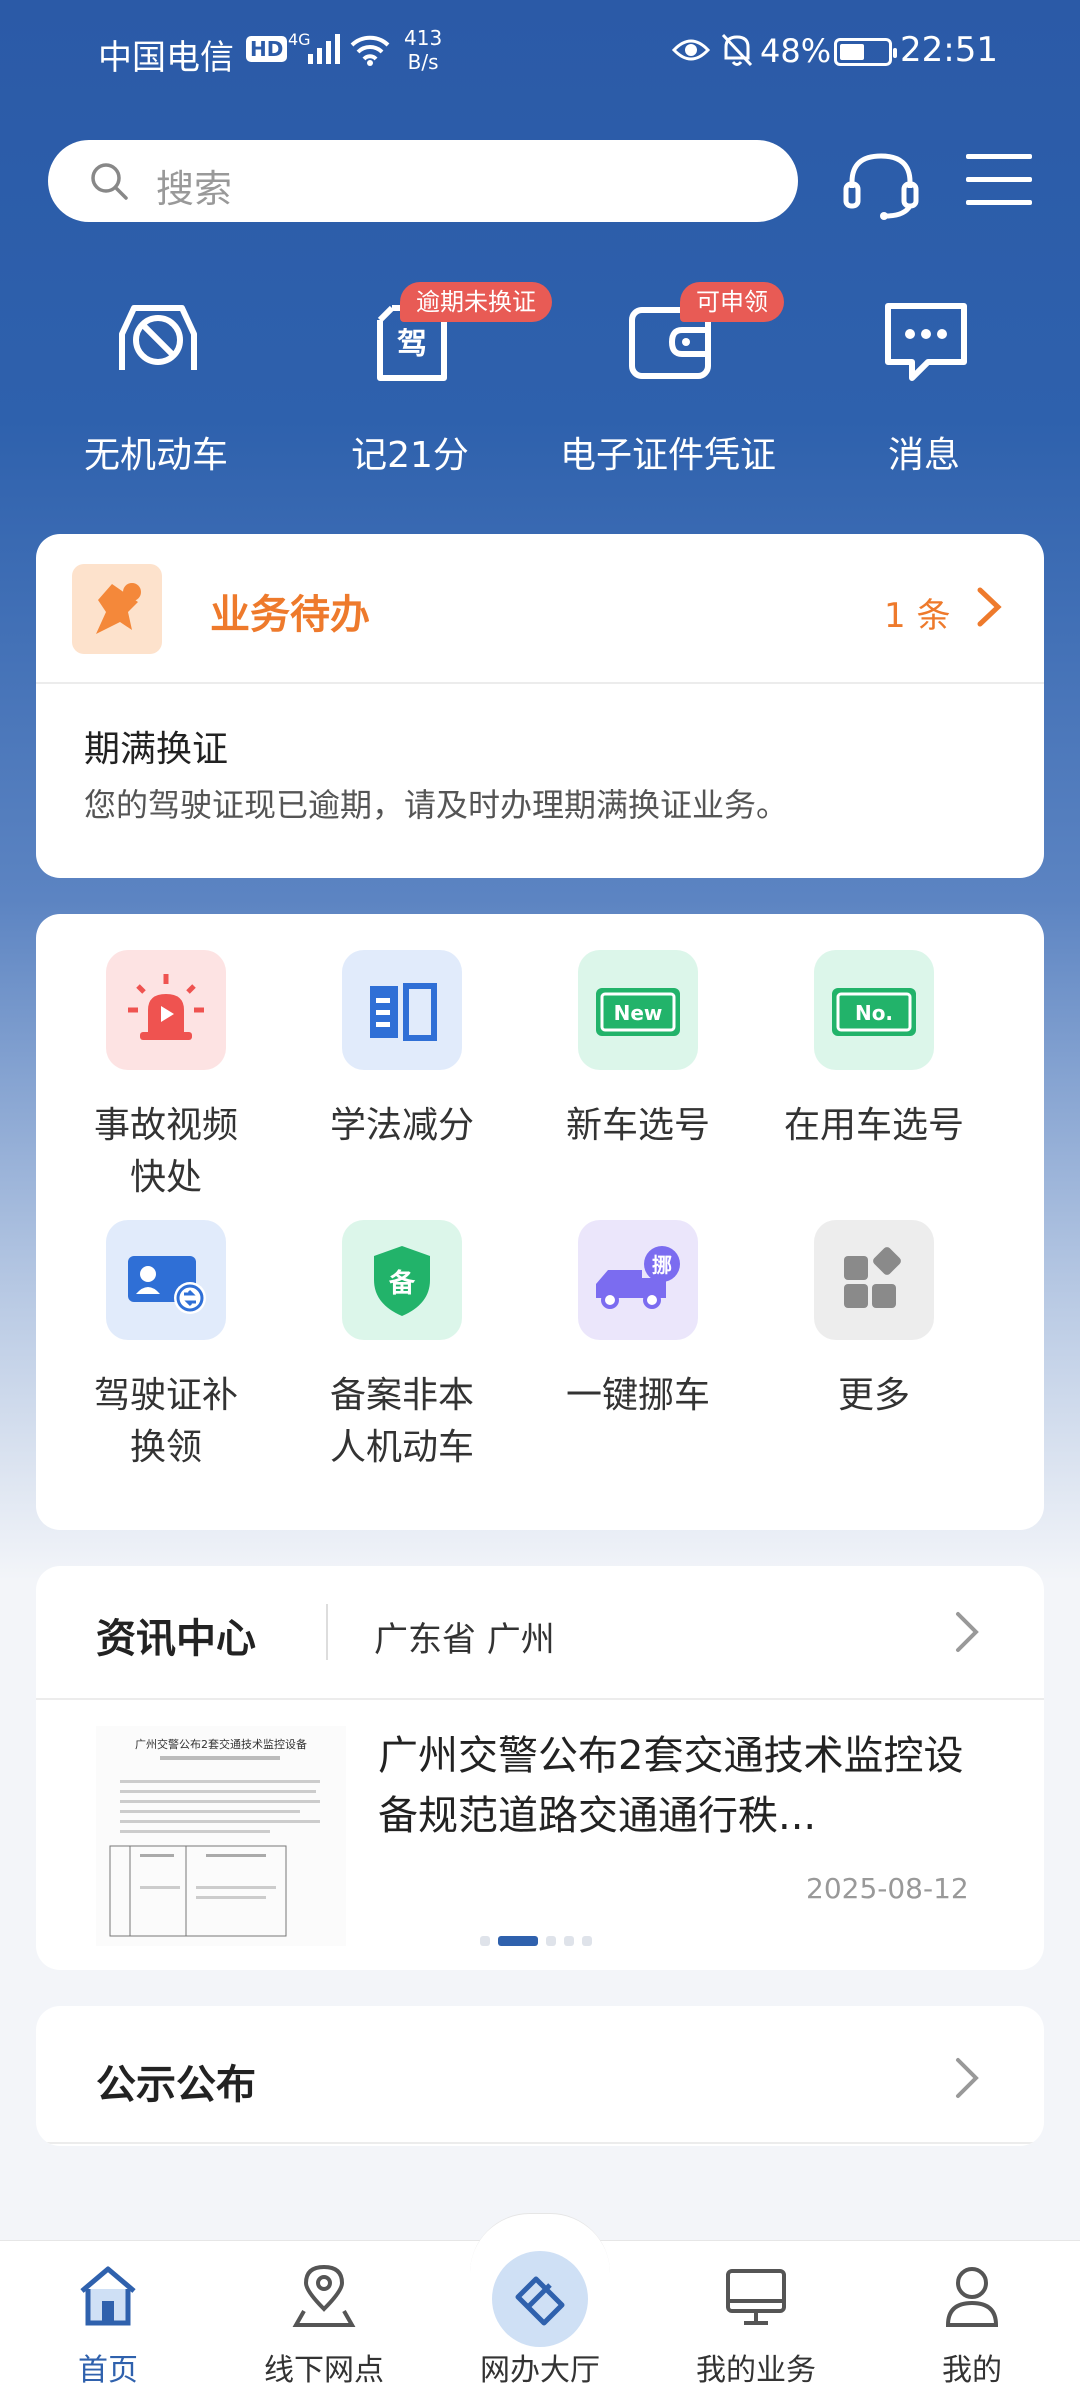 The width and height of the screenshot is (1080, 2400). Describe the element at coordinates (926, 342) in the screenshot. I see `message-icon` at that location.